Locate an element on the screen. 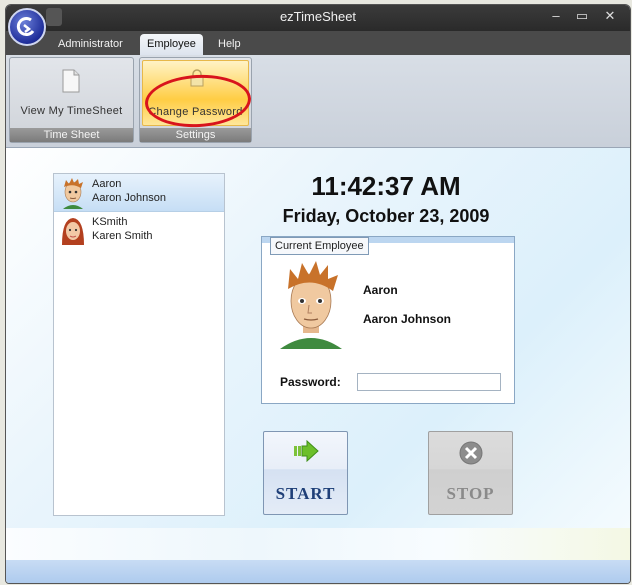  employee-list-item: KSmith Karen Smith is located at coordinates (139, 230).